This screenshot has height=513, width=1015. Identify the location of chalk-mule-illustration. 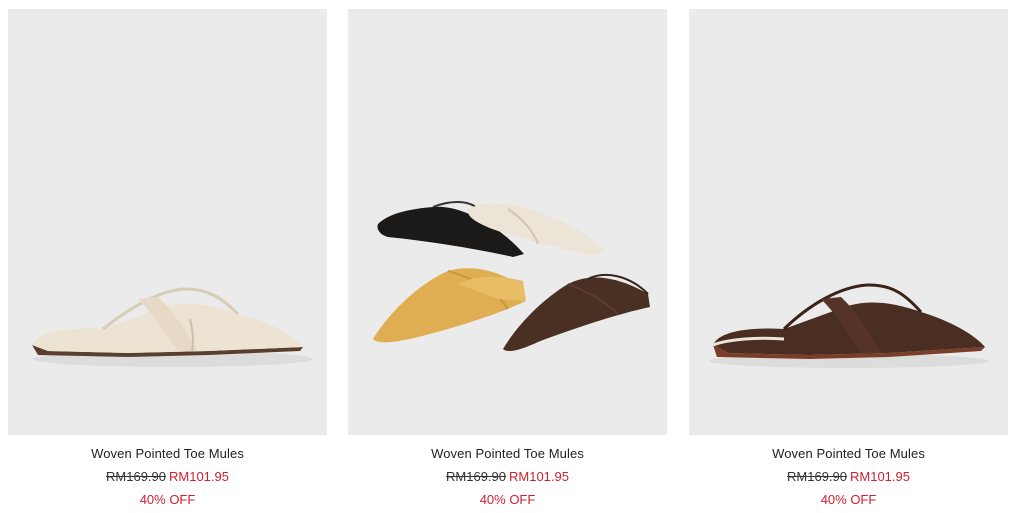
(172, 327).